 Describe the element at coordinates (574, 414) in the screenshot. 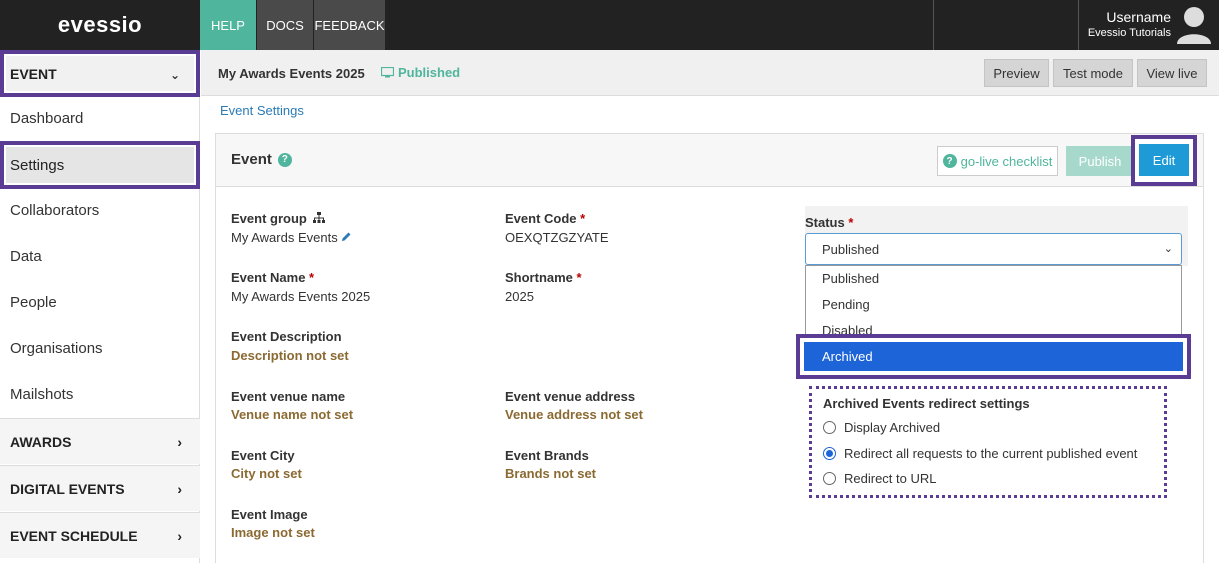

I see `venue-address-value: Venue address not set` at that location.